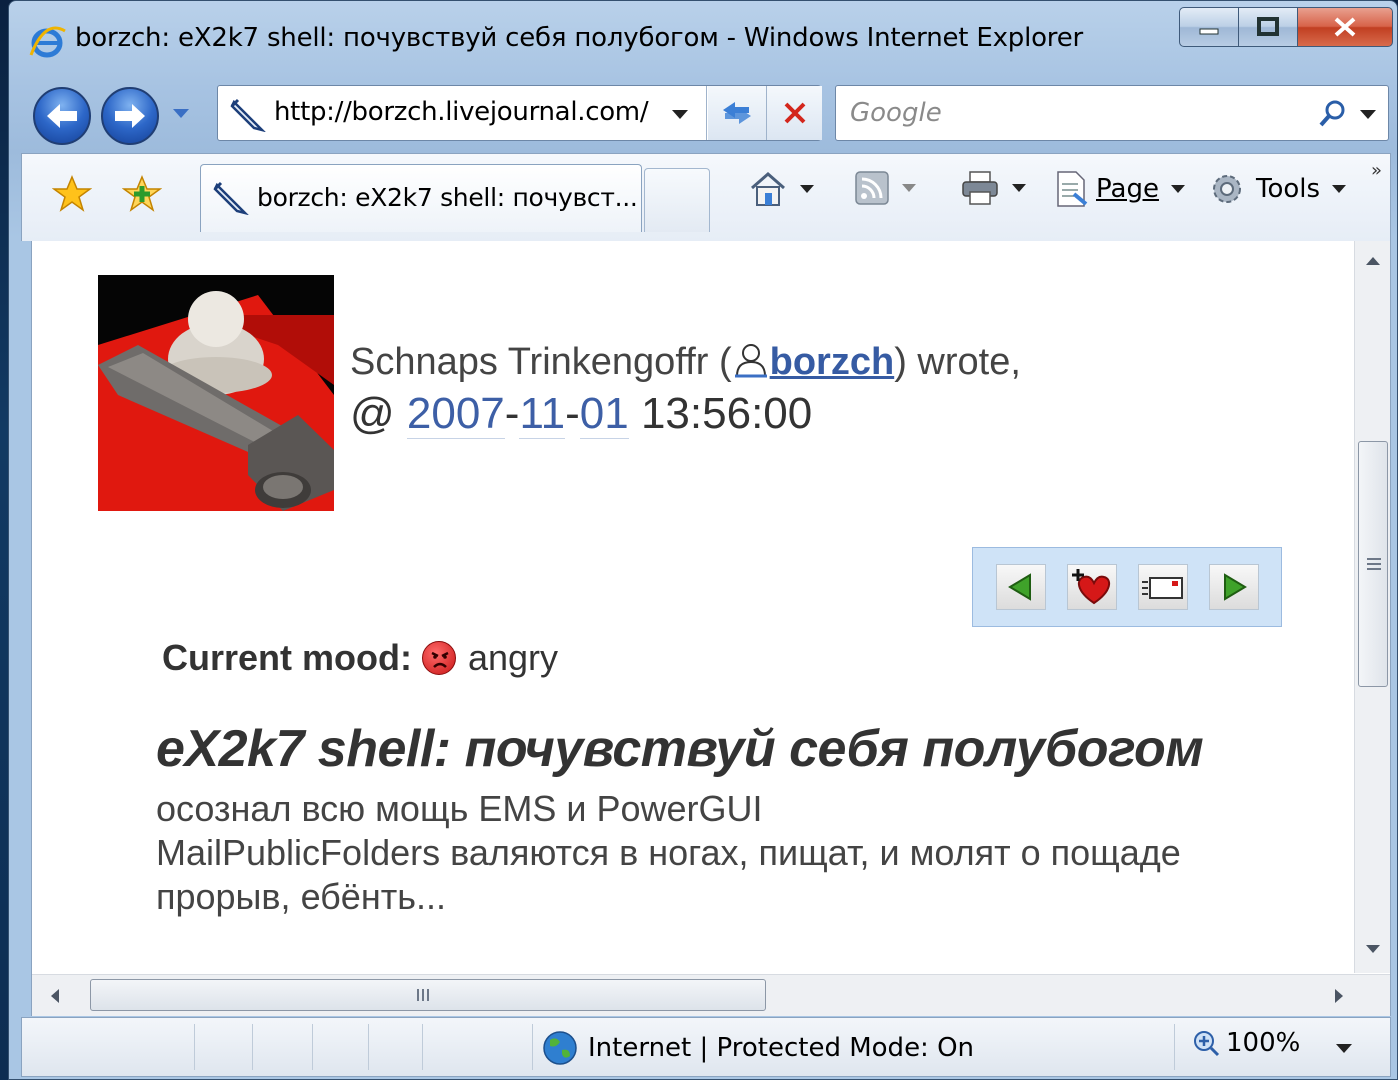 The width and height of the screenshot is (1398, 1080). What do you see at coordinates (55, 996) in the screenshot?
I see `scroll-left-arrow-icon` at bounding box center [55, 996].